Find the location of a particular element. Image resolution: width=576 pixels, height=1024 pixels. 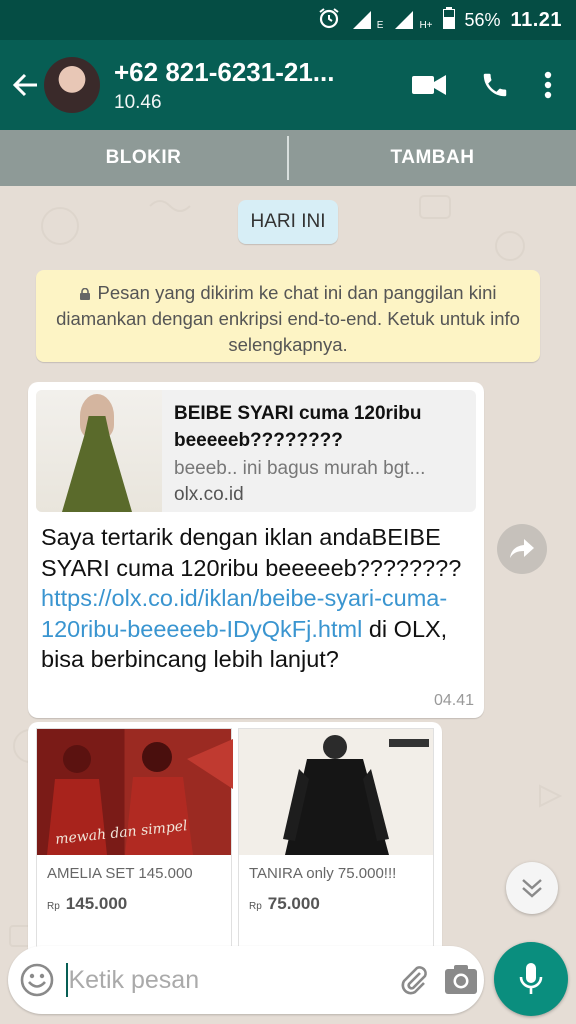

video-call-icon is located at coordinates (429, 85).